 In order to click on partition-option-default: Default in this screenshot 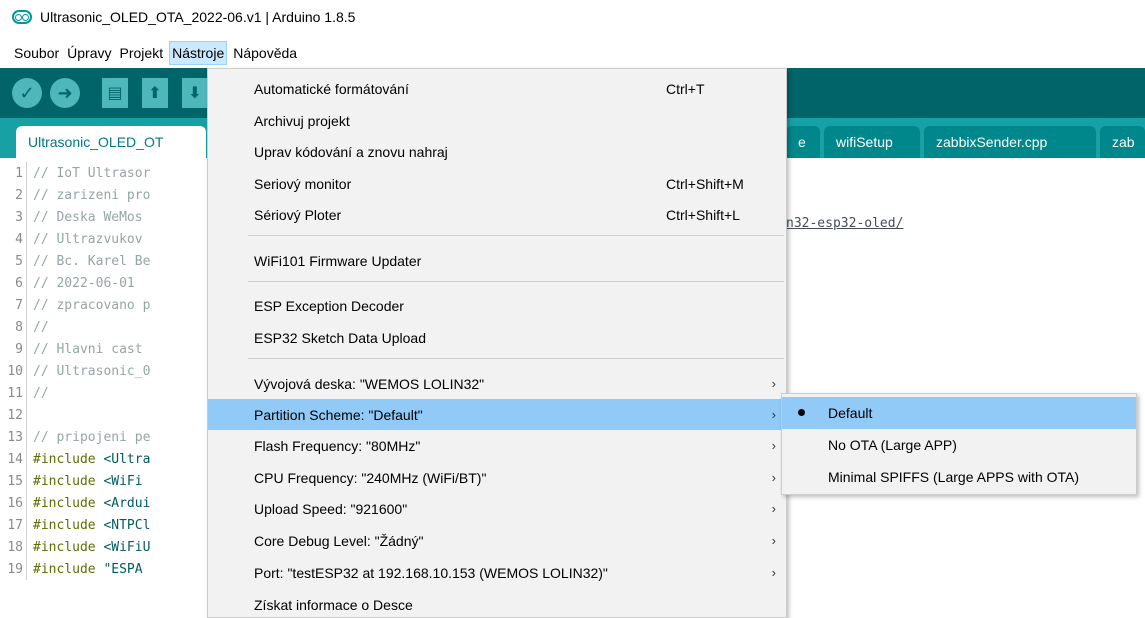, I will do `click(959, 413)`.